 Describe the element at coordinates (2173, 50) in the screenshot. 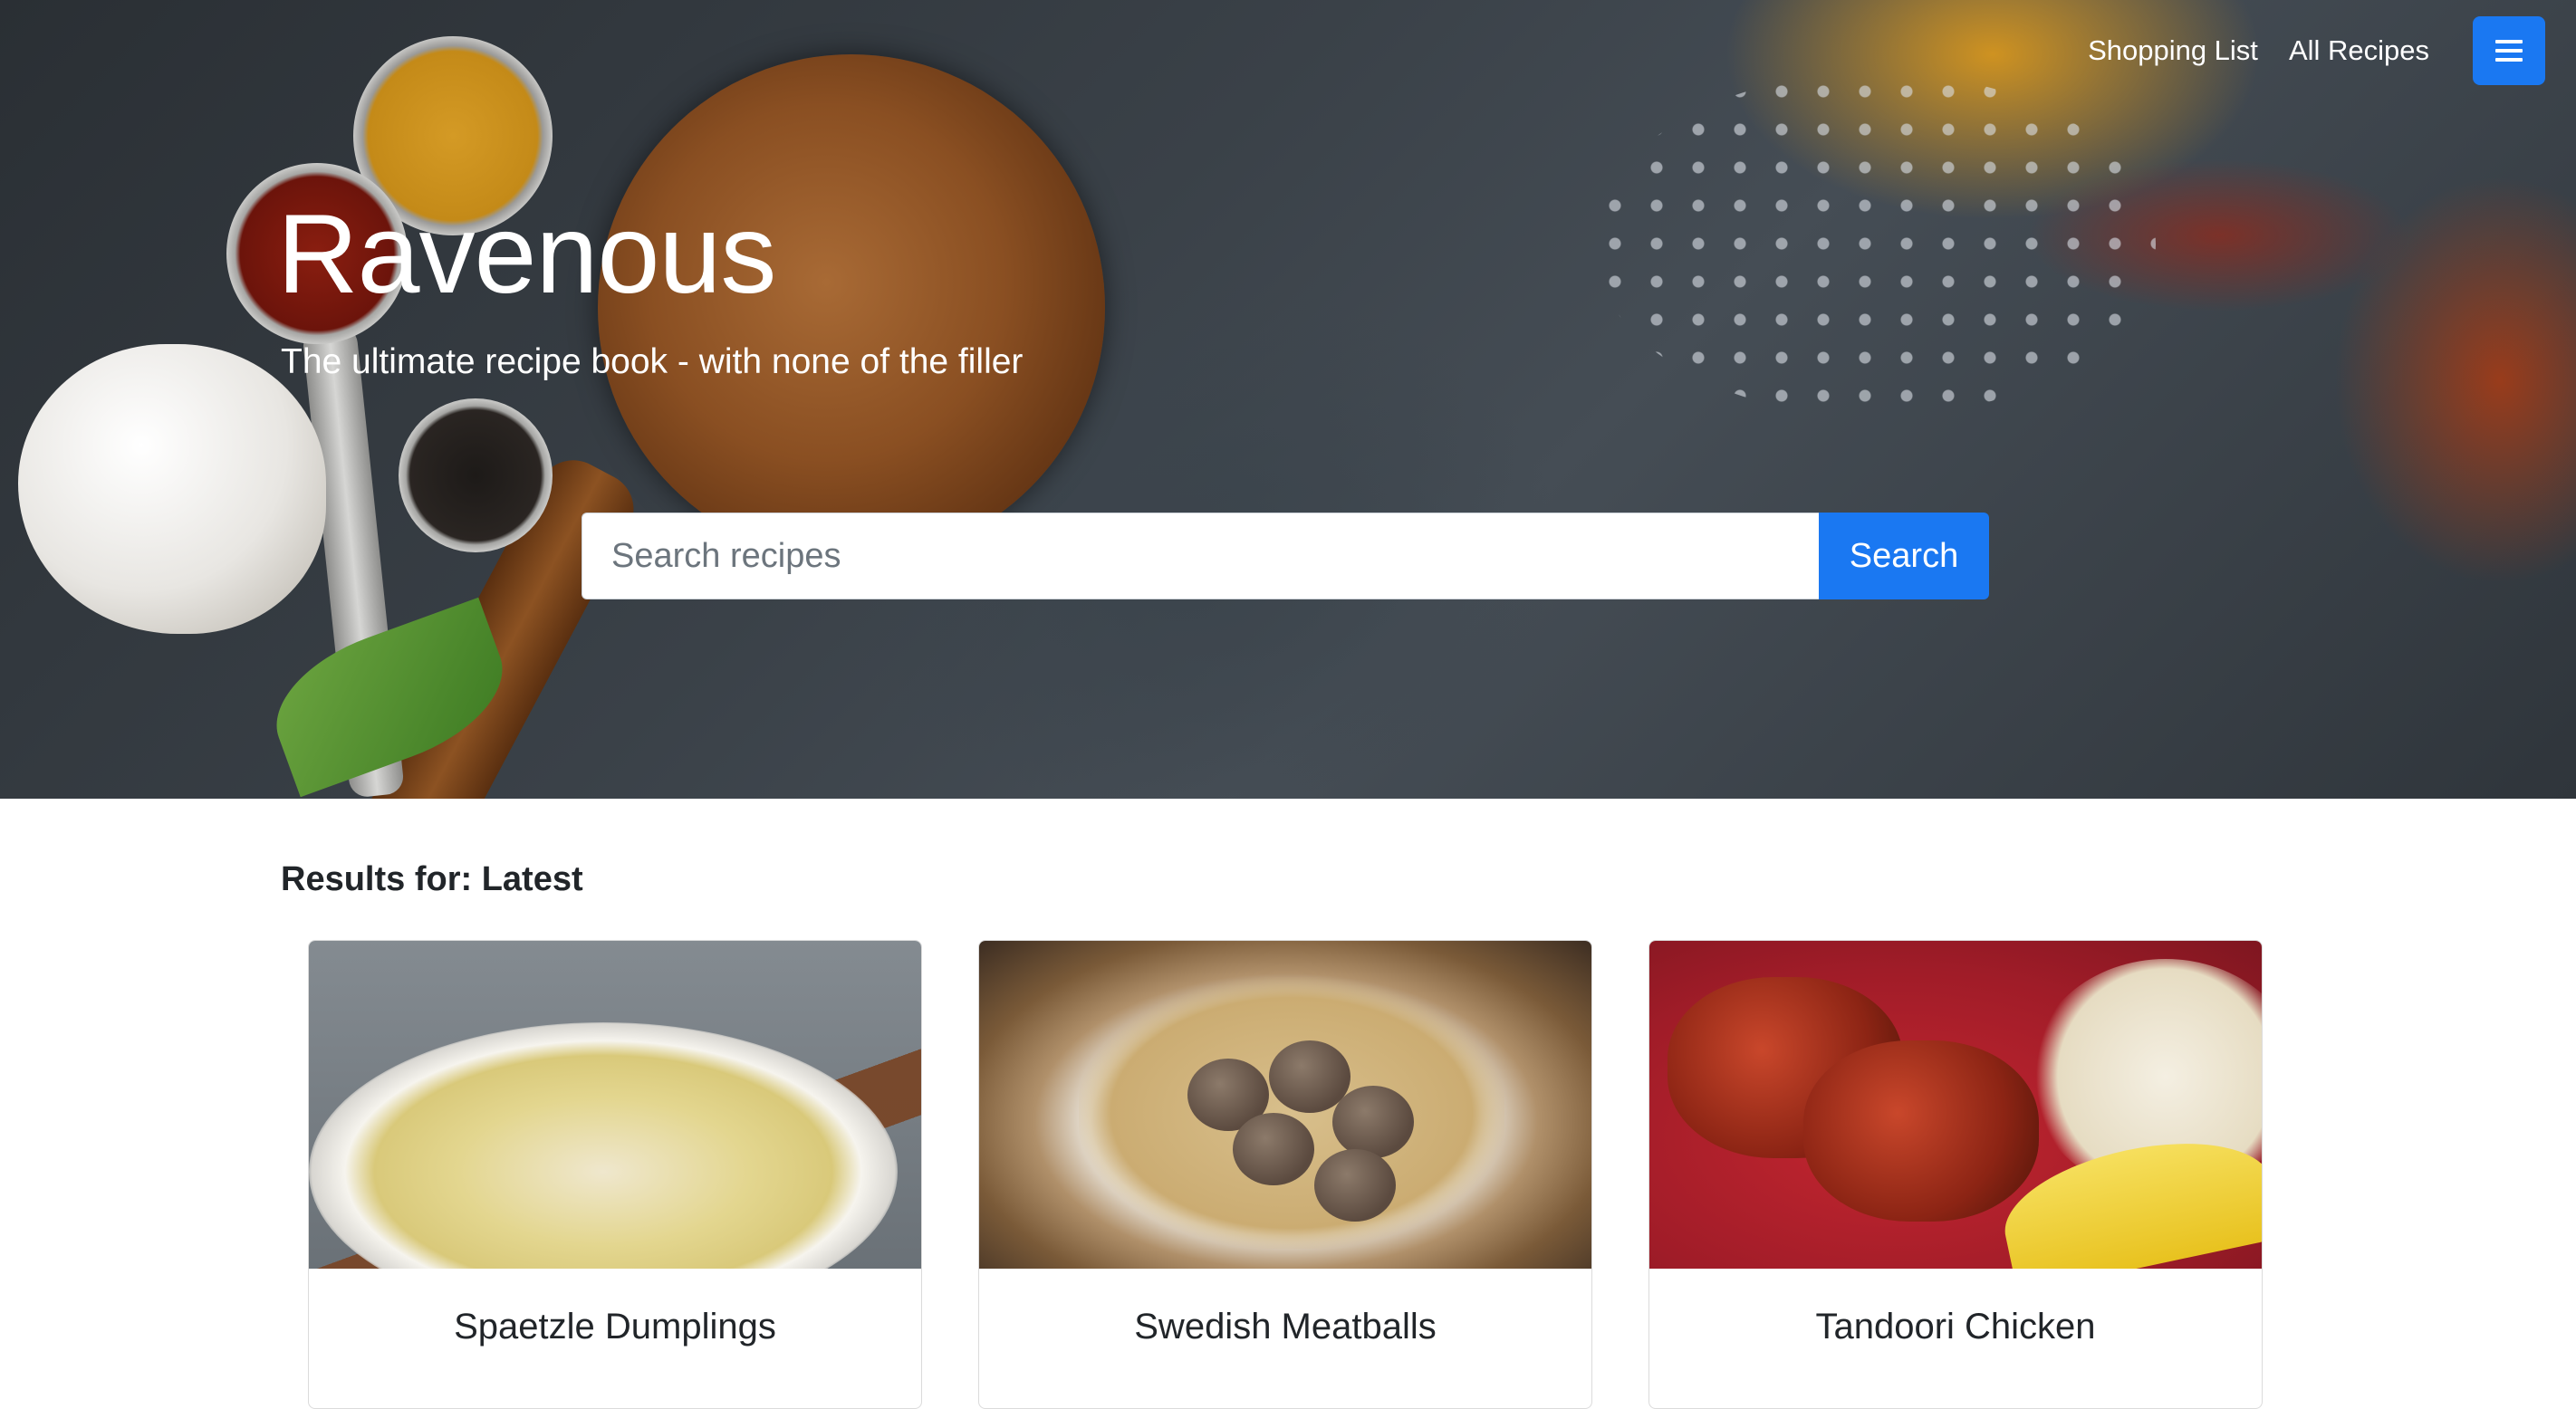

I see `nav-link-shopping-list: Shopping List` at that location.